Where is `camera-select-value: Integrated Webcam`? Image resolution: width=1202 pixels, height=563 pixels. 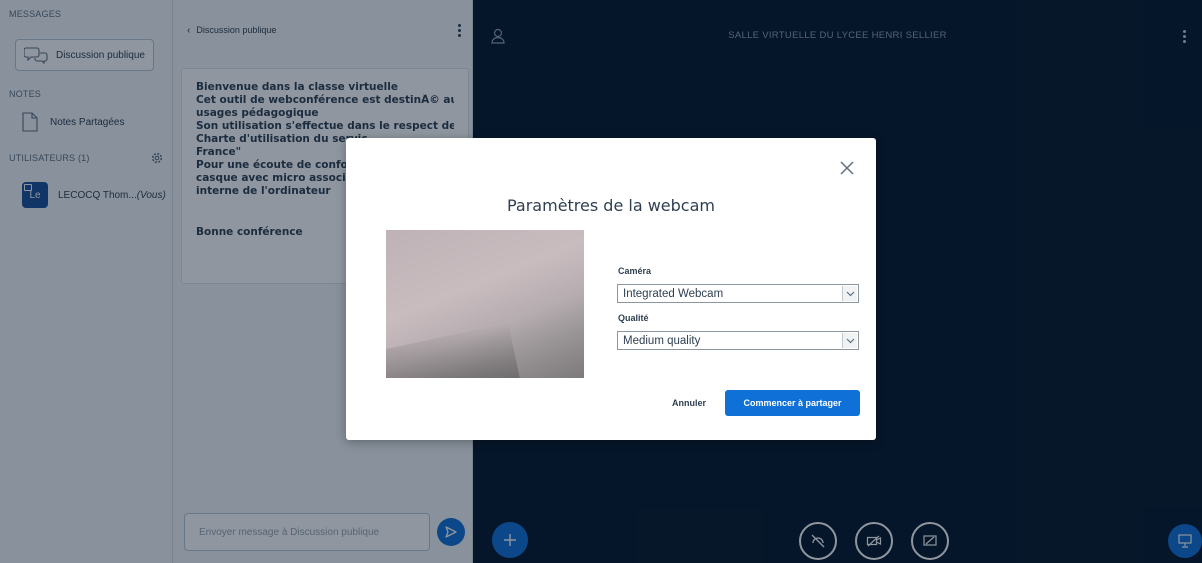 camera-select-value: Integrated Webcam is located at coordinates (673, 293).